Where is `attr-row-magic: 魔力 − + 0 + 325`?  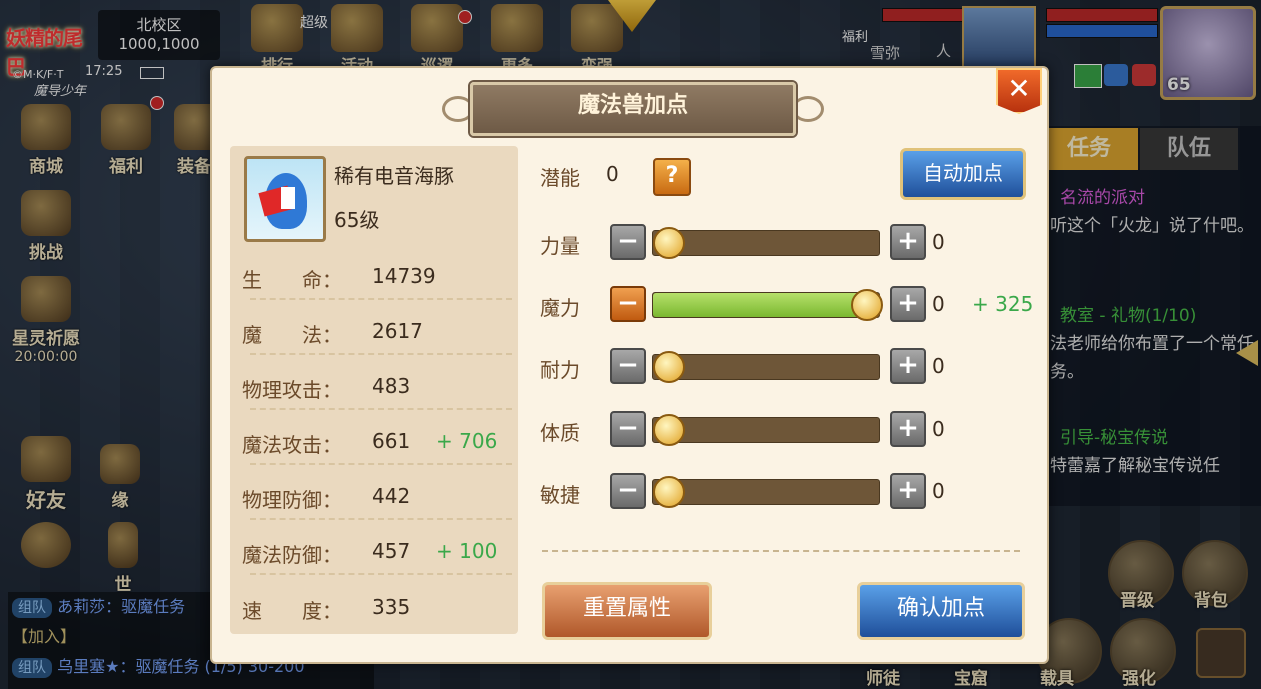
attr-row-magic: 魔力 − + 0 + 325 is located at coordinates (786, 306).